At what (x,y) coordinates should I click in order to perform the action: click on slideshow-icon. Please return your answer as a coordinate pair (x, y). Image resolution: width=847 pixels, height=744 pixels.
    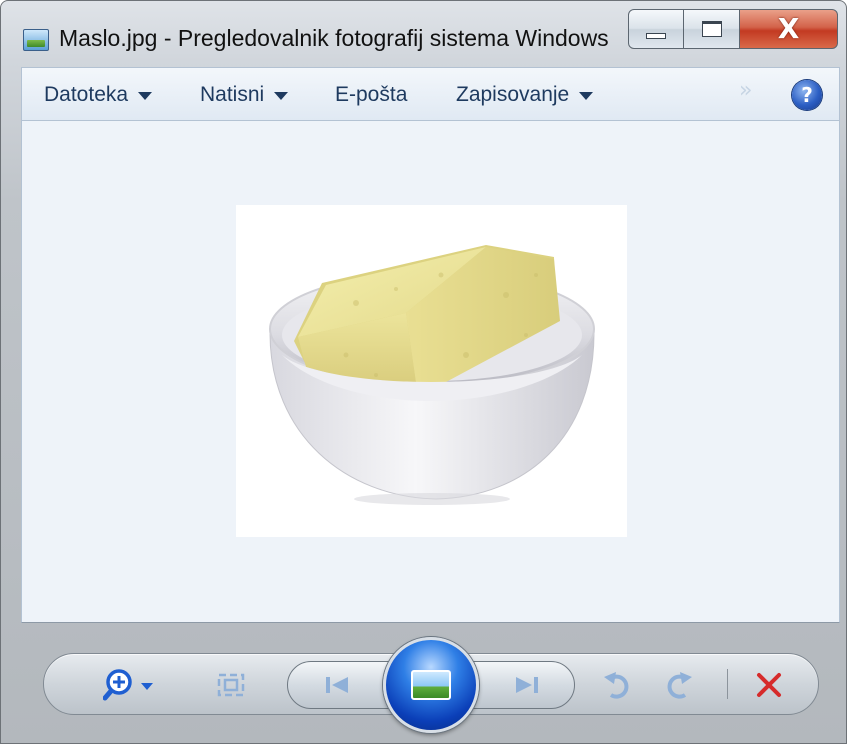
    Looking at the image, I should click on (431, 685).